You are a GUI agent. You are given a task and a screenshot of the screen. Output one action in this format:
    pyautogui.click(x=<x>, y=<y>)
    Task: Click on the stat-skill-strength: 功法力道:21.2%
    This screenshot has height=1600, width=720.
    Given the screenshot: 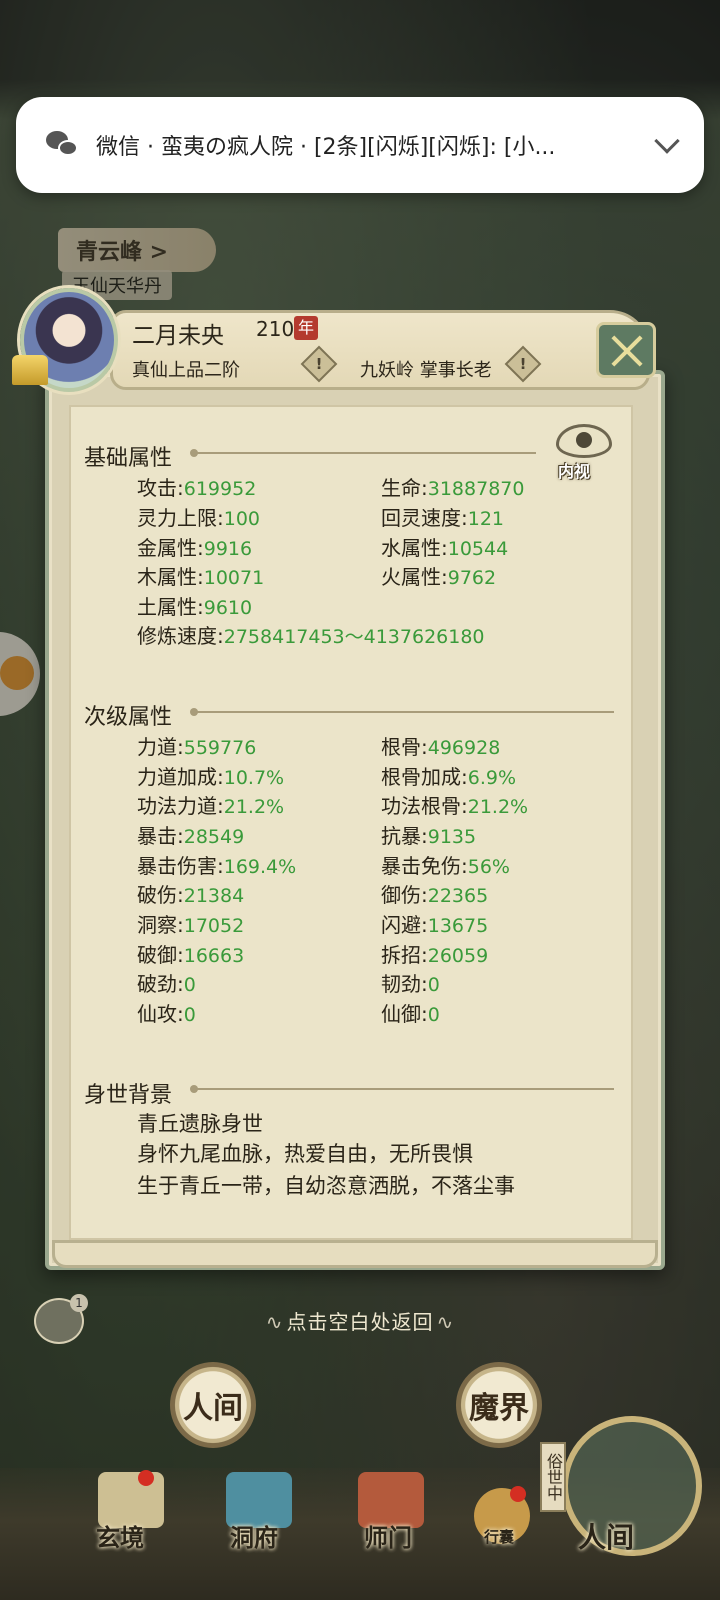 What is the action you would take?
    pyautogui.click(x=211, y=806)
    